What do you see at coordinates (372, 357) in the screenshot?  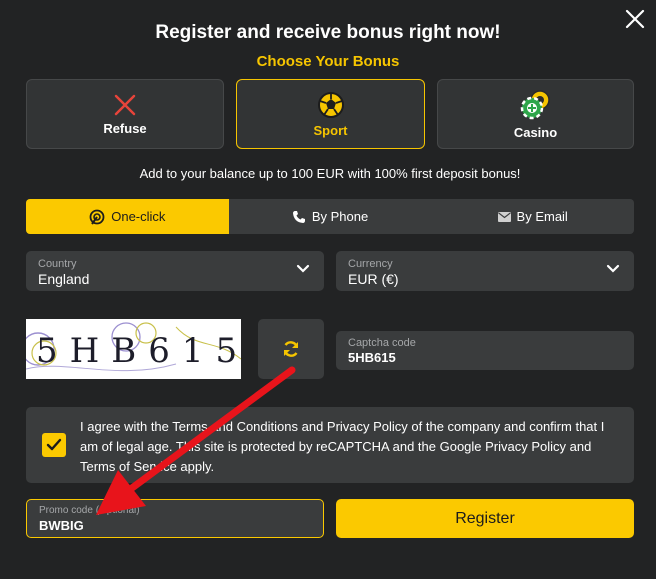 I see `captcha-input-value: 5HB615` at bounding box center [372, 357].